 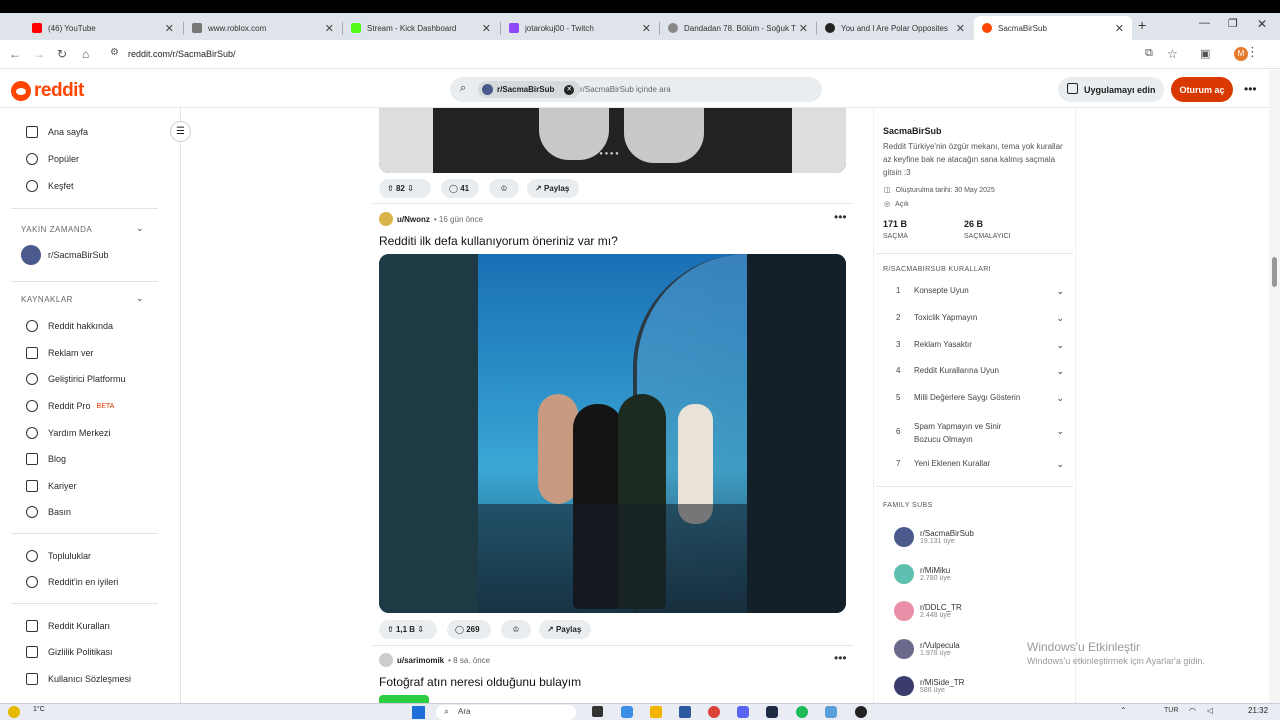 I want to click on window-close-icon: ✕, so click(x=1262, y=24).